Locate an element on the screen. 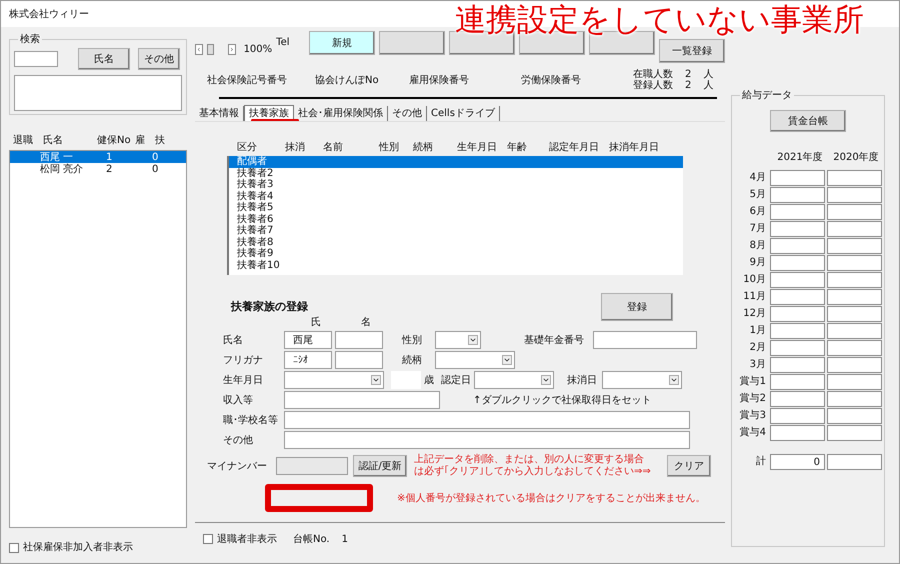 This screenshot has width=900, height=564. month-label: 12月 is located at coordinates (754, 314).